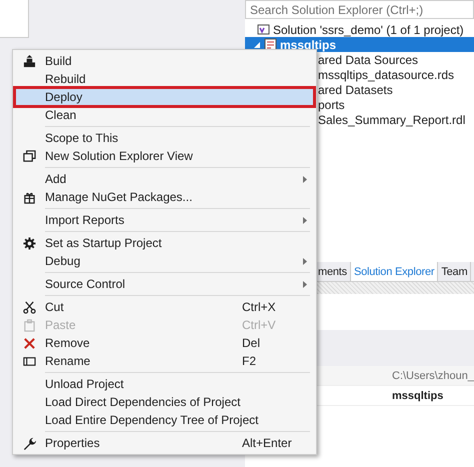 Image resolution: width=474 pixels, height=467 pixels. What do you see at coordinates (143, 402) in the screenshot?
I see `menu-item-label: Load Direct Dependencies of Project` at bounding box center [143, 402].